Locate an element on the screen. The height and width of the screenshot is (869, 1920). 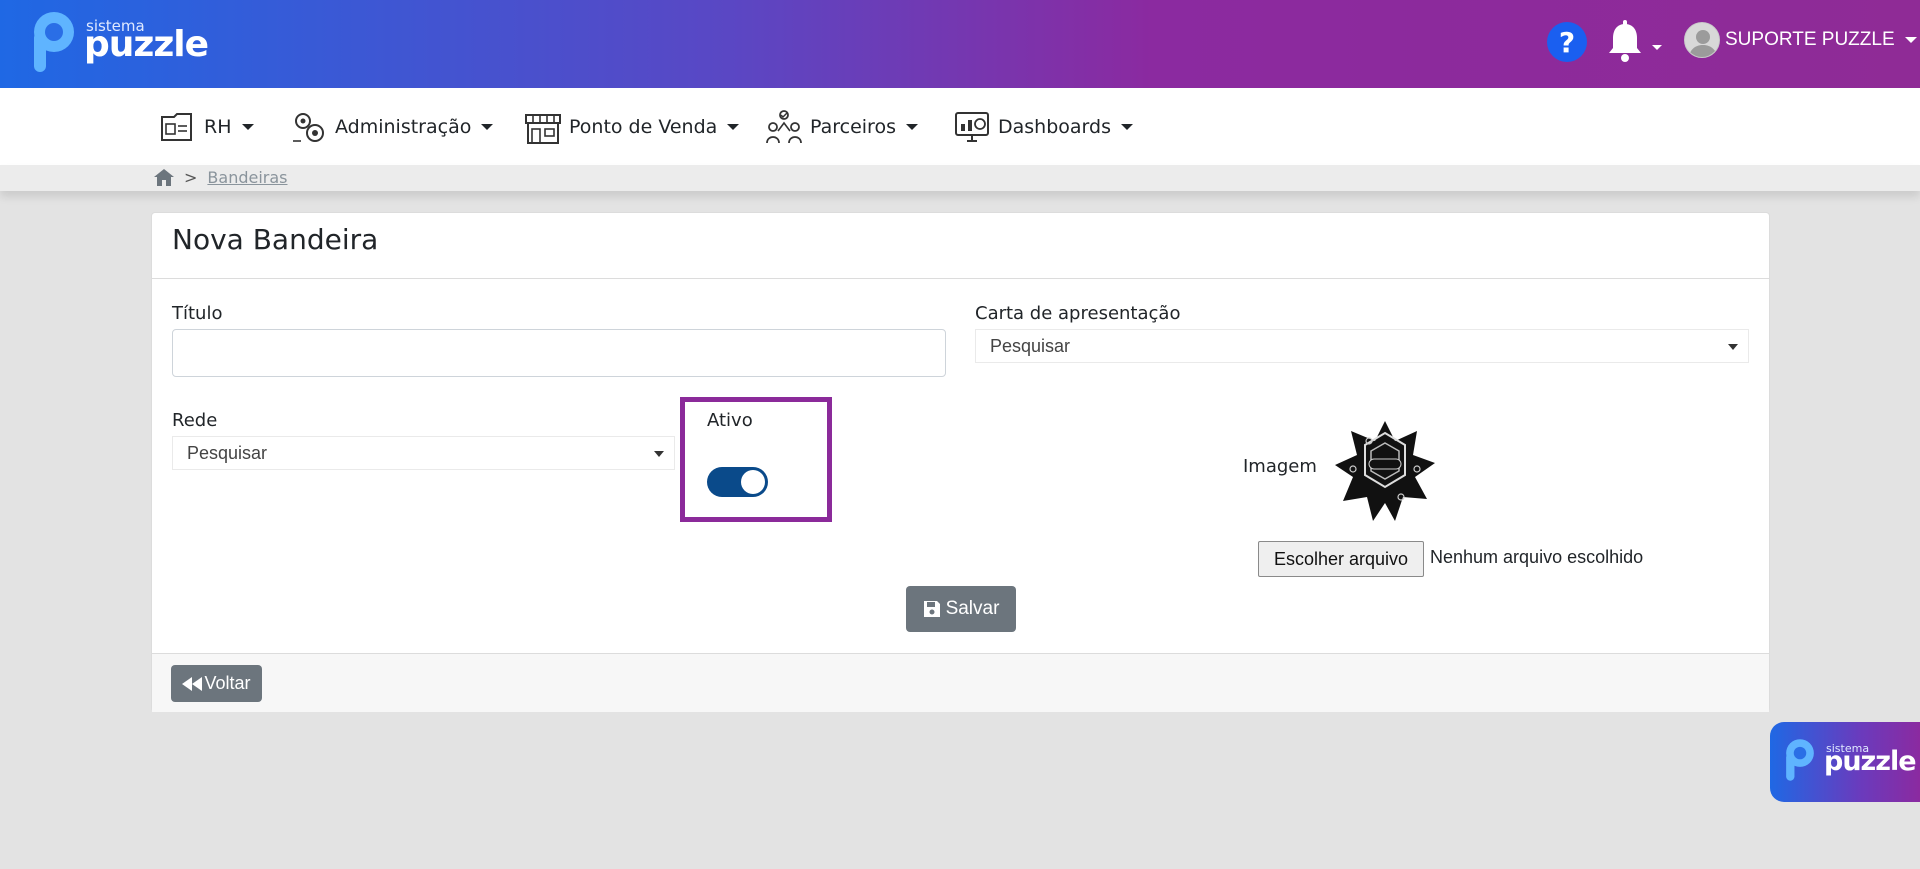
notification-bell-icon is located at coordinates (1625, 42).